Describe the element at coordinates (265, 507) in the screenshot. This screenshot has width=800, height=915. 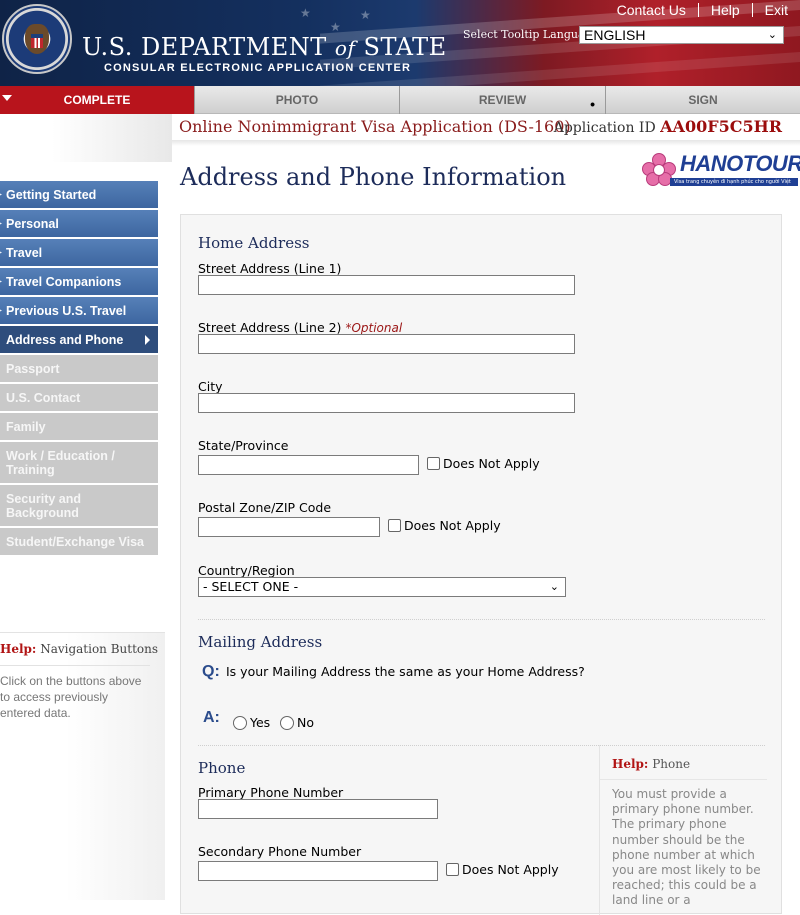
I see `postal-label: Postal Zone/ZIP Code` at that location.